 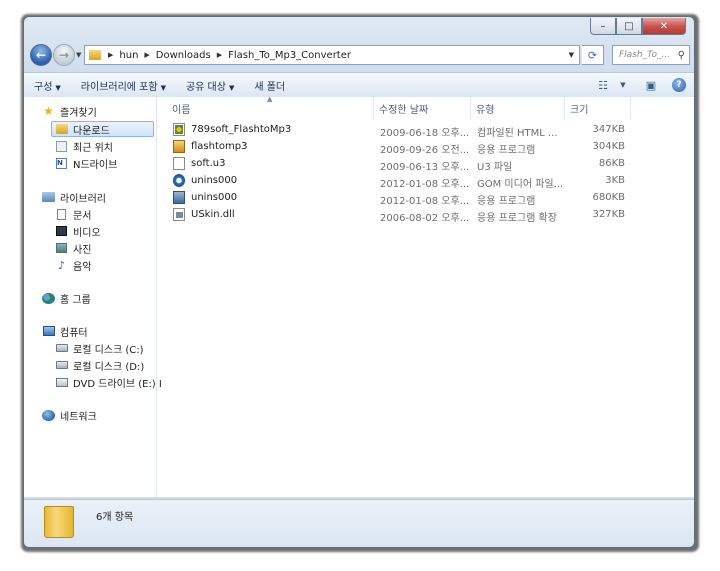 I want to click on item-count: 6개 항목, so click(x=115, y=517).